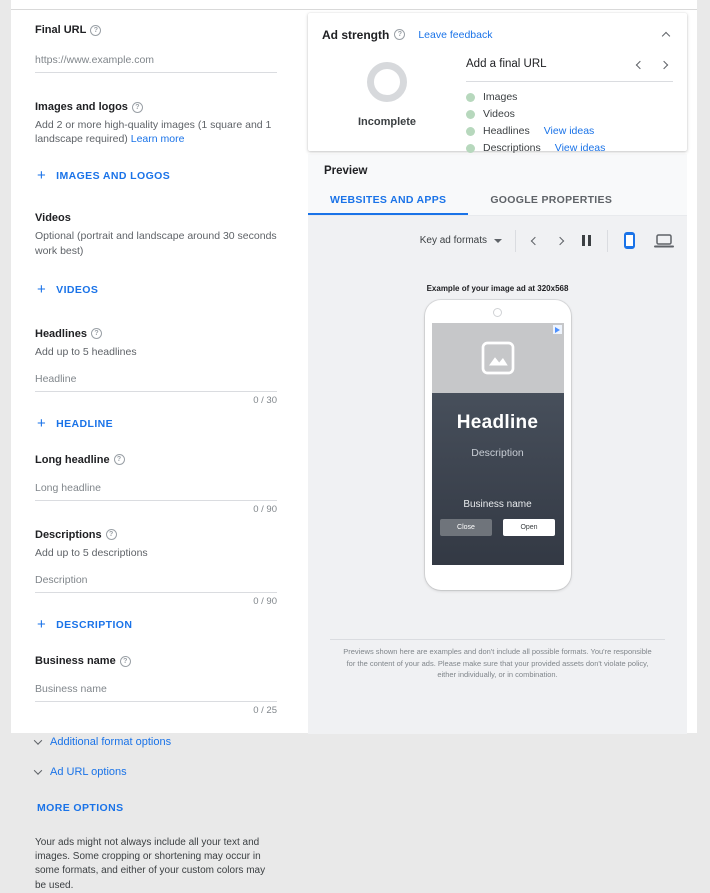 The image size is (710, 893). I want to click on next-suggestion-button, so click(664, 63).